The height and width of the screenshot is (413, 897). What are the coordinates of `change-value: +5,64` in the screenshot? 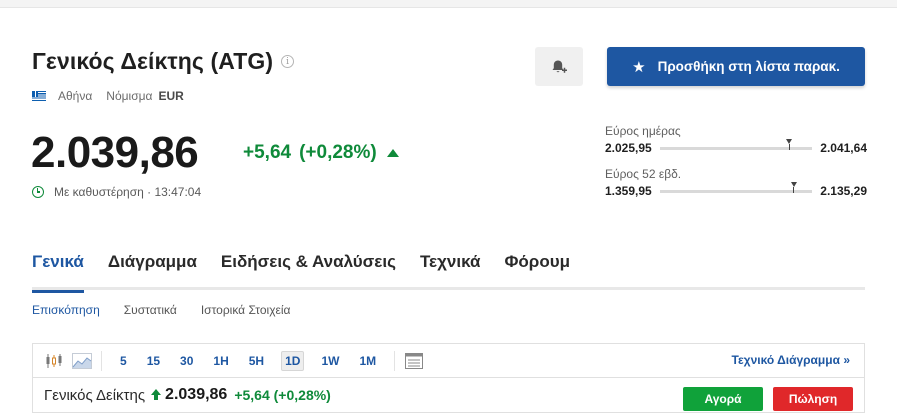 It's located at (267, 152).